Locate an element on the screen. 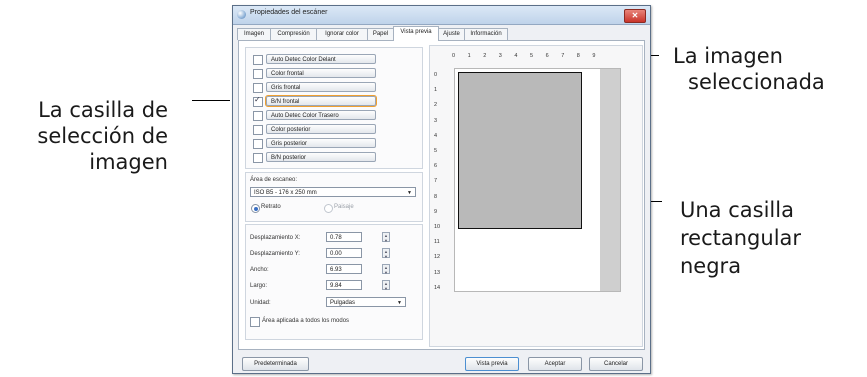 The width and height of the screenshot is (867, 377). portrait-radio is located at coordinates (255, 208).